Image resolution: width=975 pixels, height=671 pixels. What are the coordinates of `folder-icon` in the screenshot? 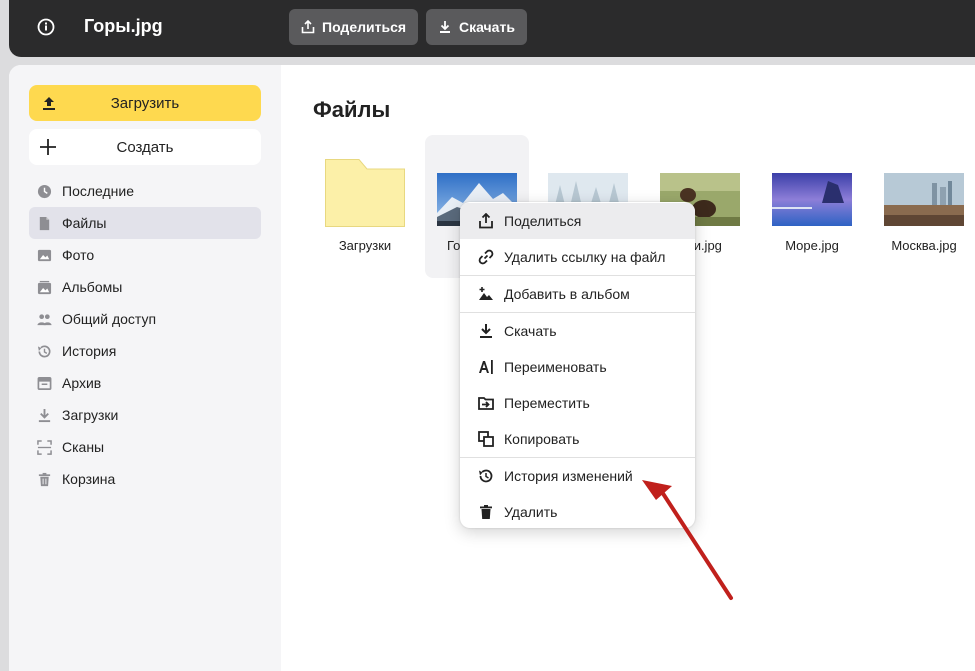 It's located at (365, 193).